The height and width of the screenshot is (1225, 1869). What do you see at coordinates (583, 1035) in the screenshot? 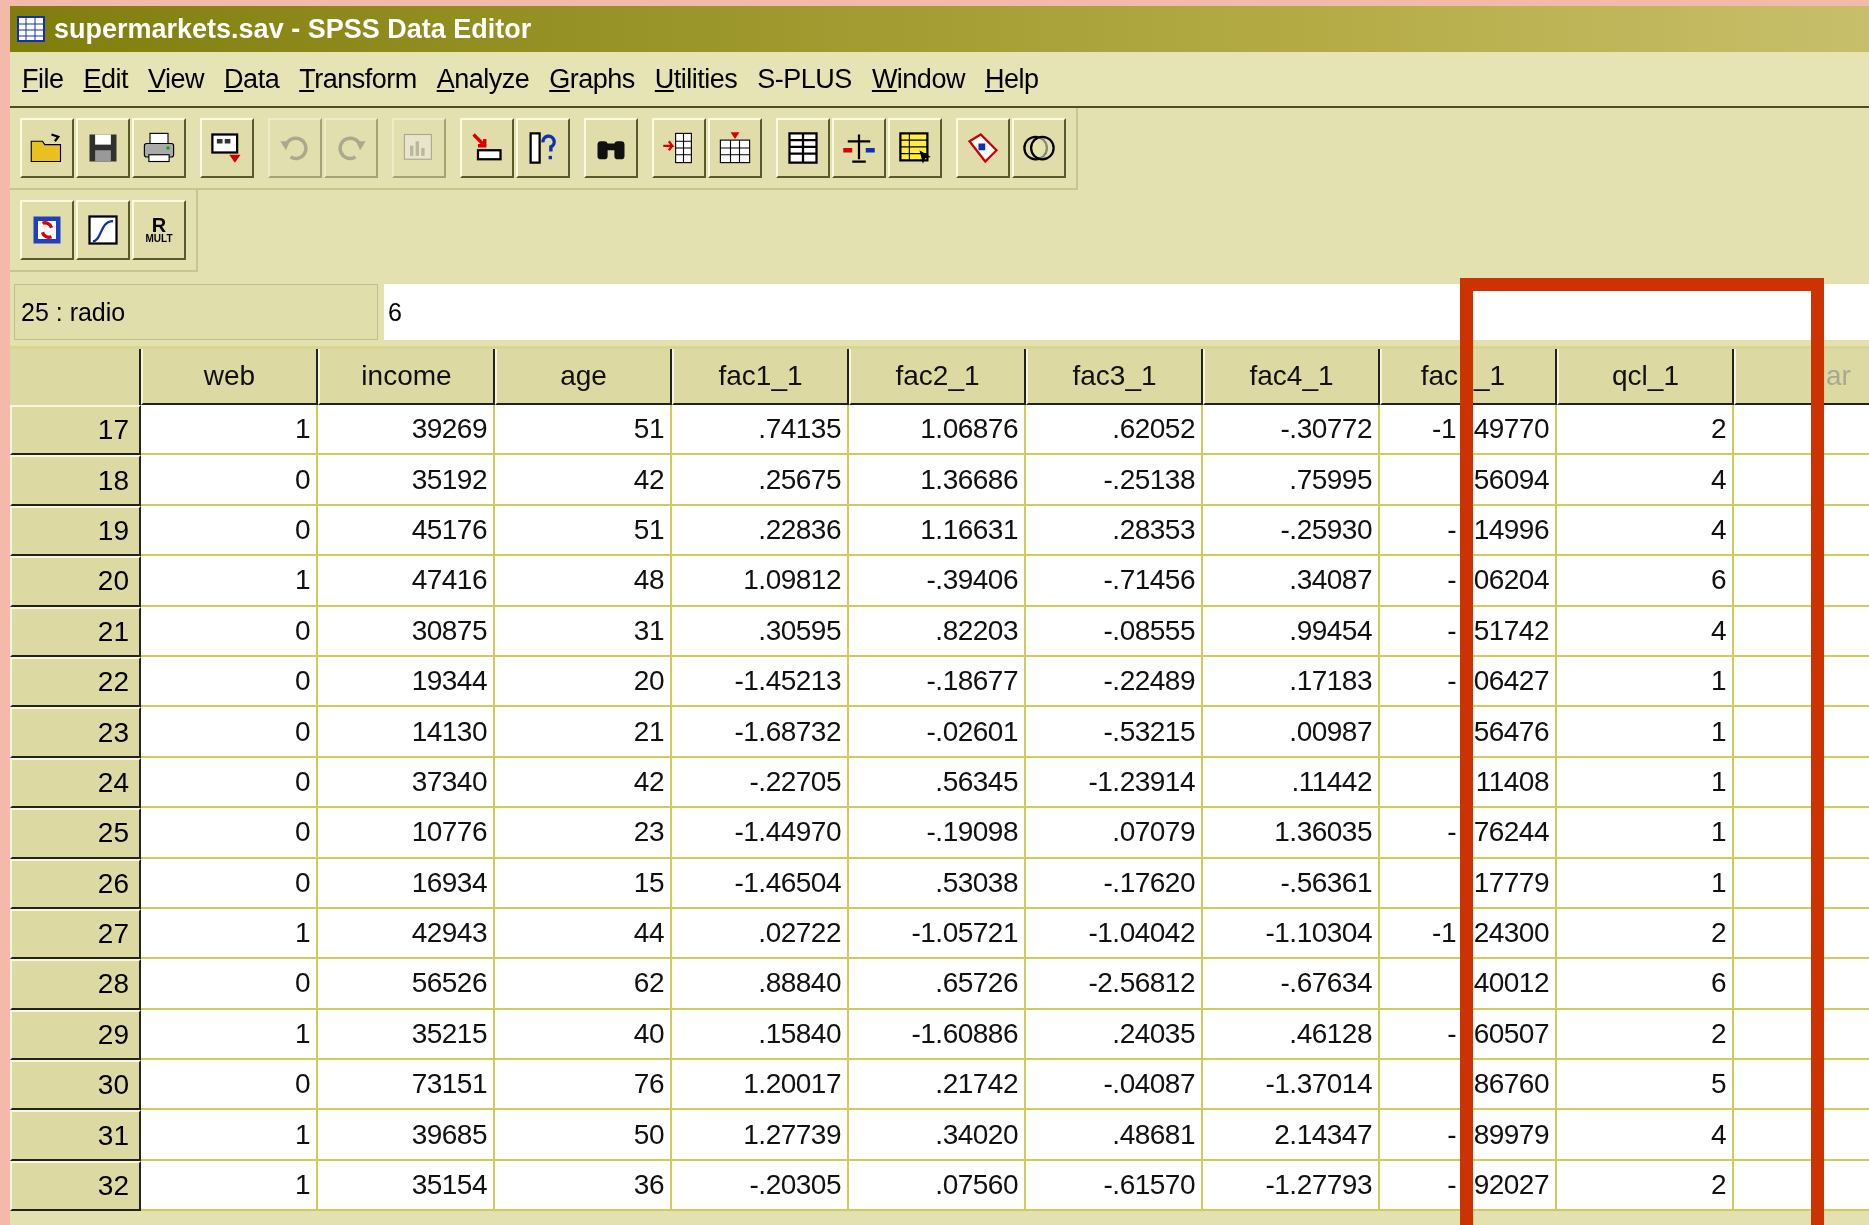
I see `table-cell: 40` at bounding box center [583, 1035].